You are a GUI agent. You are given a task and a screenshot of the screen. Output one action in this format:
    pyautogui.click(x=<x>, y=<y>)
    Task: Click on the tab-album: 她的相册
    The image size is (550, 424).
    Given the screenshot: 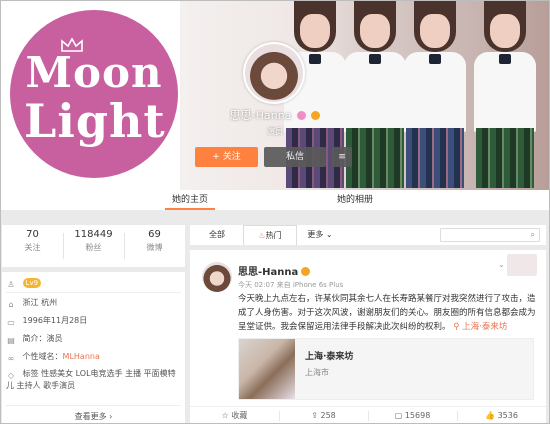 What is the action you would take?
    pyautogui.click(x=355, y=200)
    